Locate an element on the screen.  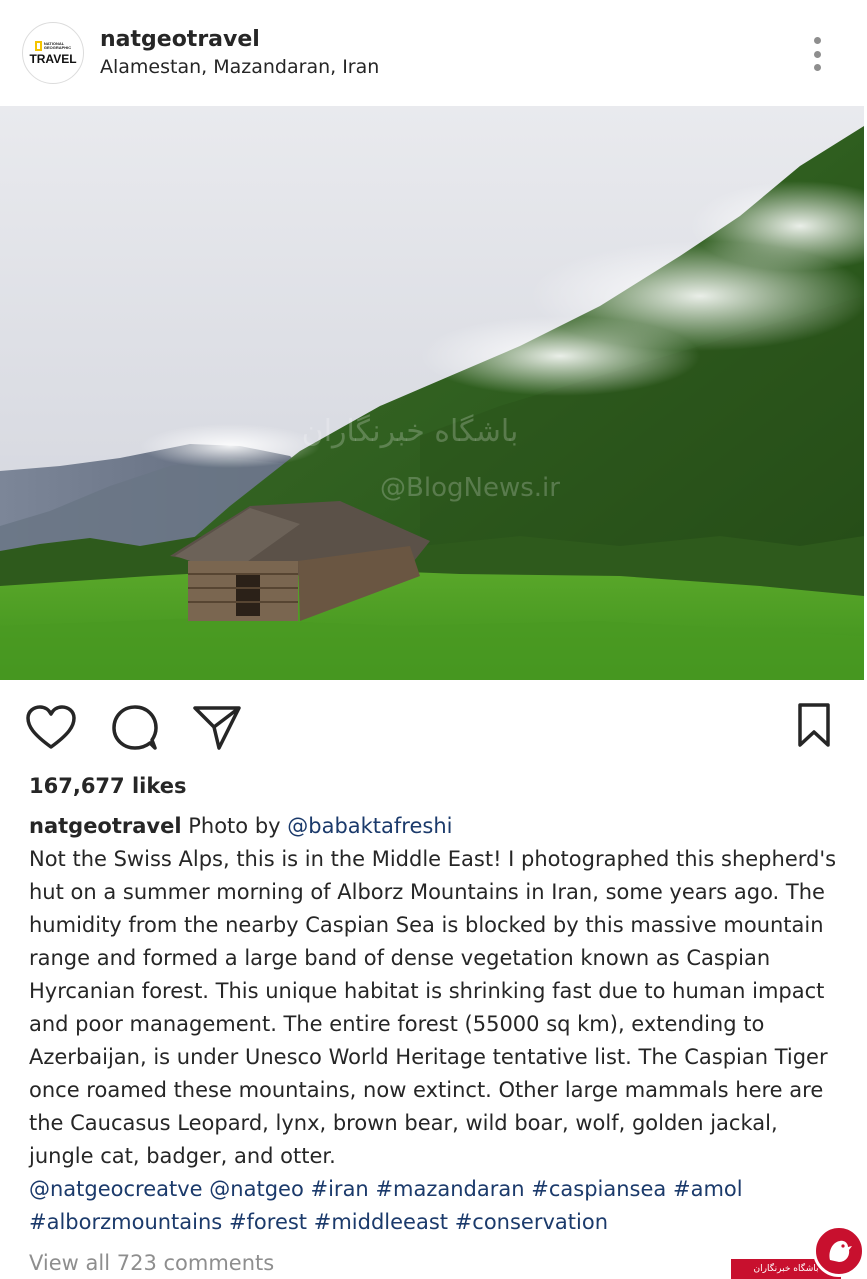
hashtag: @natgeocreatve is located at coordinates (116, 1189).